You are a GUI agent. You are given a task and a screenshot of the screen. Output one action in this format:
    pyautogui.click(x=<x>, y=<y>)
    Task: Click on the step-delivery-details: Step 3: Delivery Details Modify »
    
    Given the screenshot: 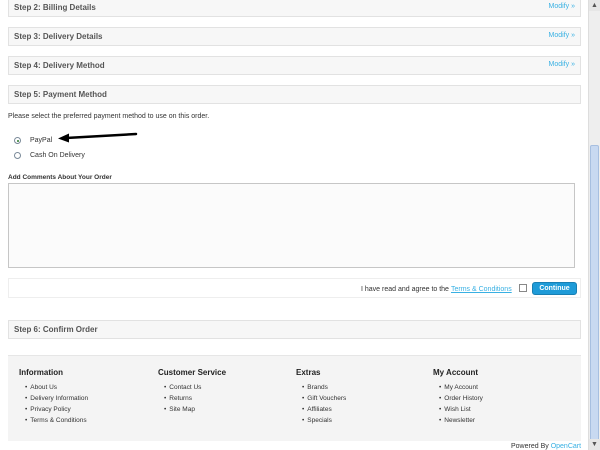 What is the action you would take?
    pyautogui.click(x=294, y=36)
    